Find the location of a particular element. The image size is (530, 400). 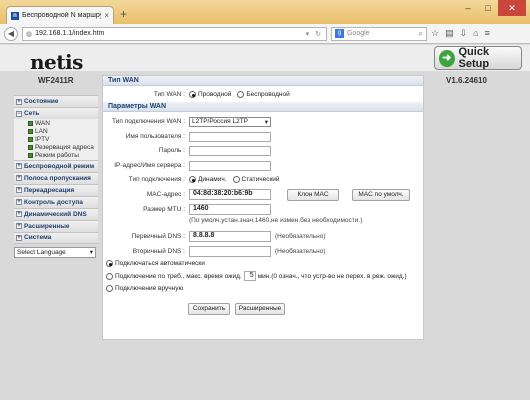

sidebar-item-network: − Сеть is located at coordinates (56, 113).